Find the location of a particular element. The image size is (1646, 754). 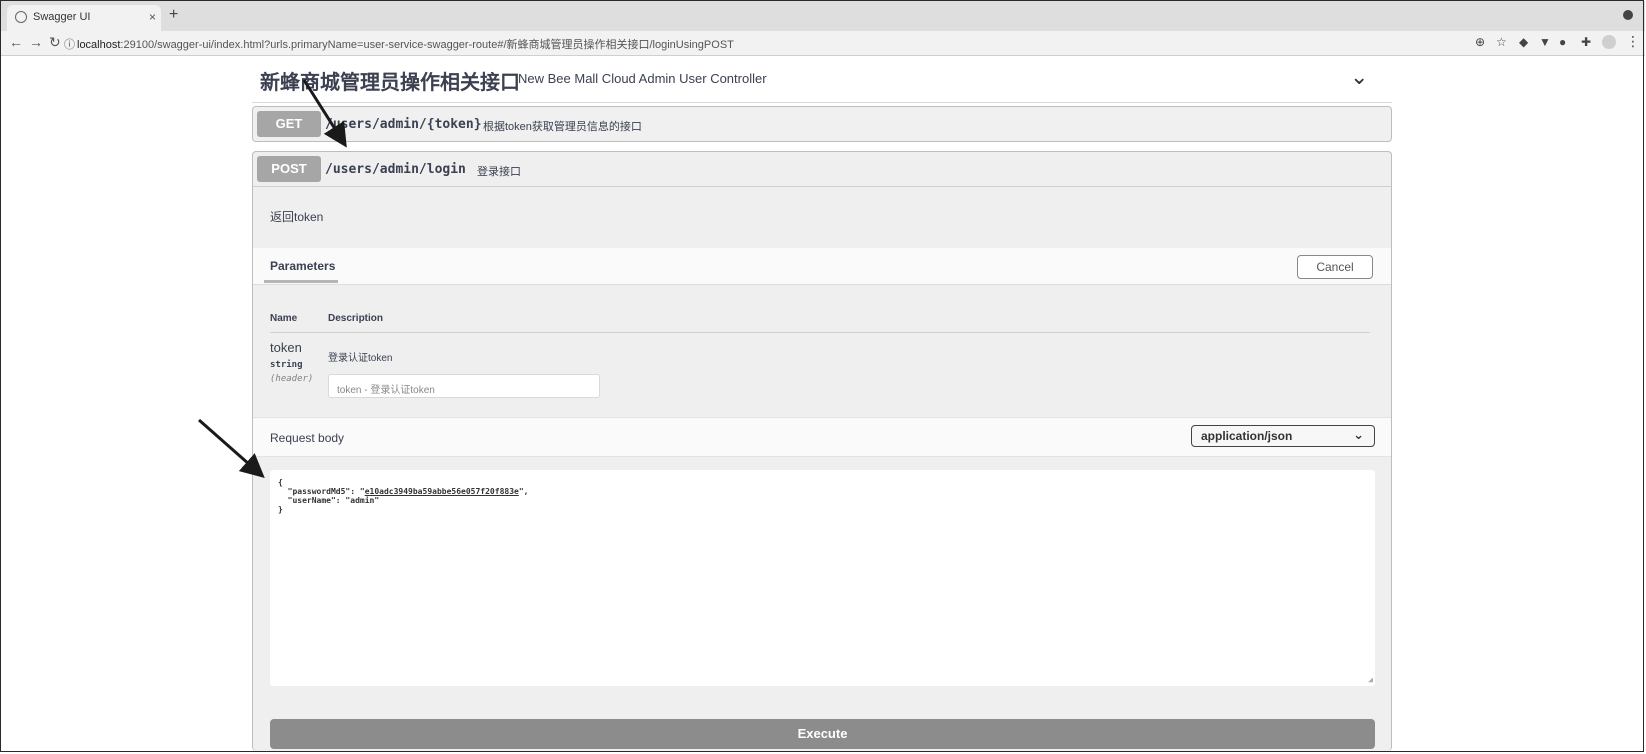

arrow-annotation is located at coordinates (272, 278).